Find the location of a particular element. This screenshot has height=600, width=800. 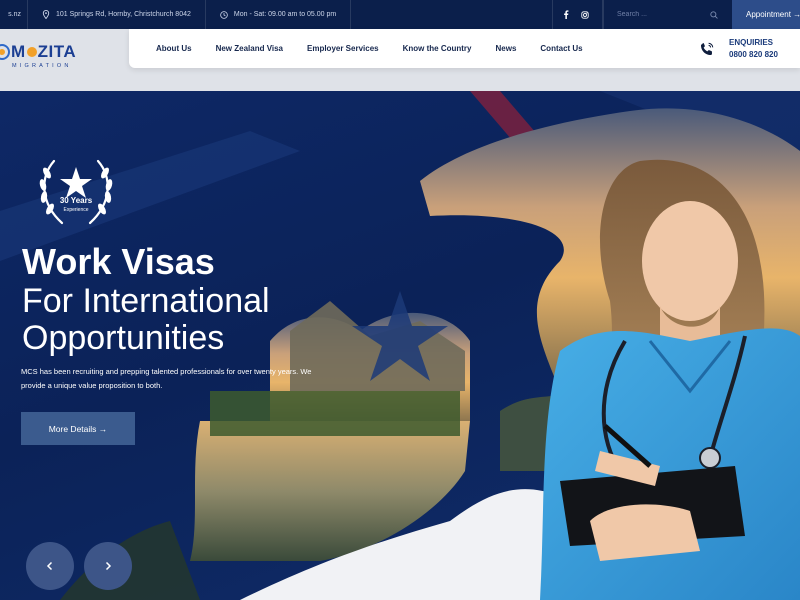

social-links is located at coordinates (578, 14).